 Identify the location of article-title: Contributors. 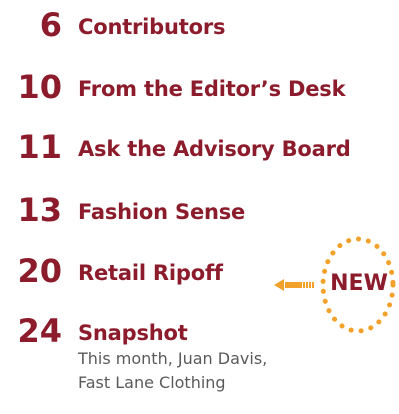
(152, 27).